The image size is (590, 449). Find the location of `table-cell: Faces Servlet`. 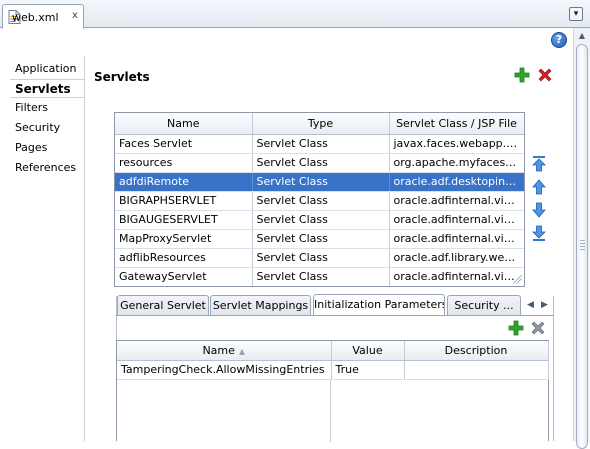

table-cell: Faces Servlet is located at coordinates (184, 144).